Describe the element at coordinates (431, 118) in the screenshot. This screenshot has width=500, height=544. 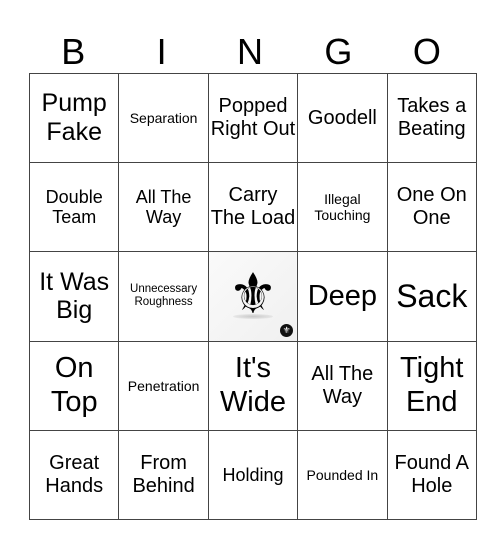
I see `bingo-cell: Takes a Beating` at that location.